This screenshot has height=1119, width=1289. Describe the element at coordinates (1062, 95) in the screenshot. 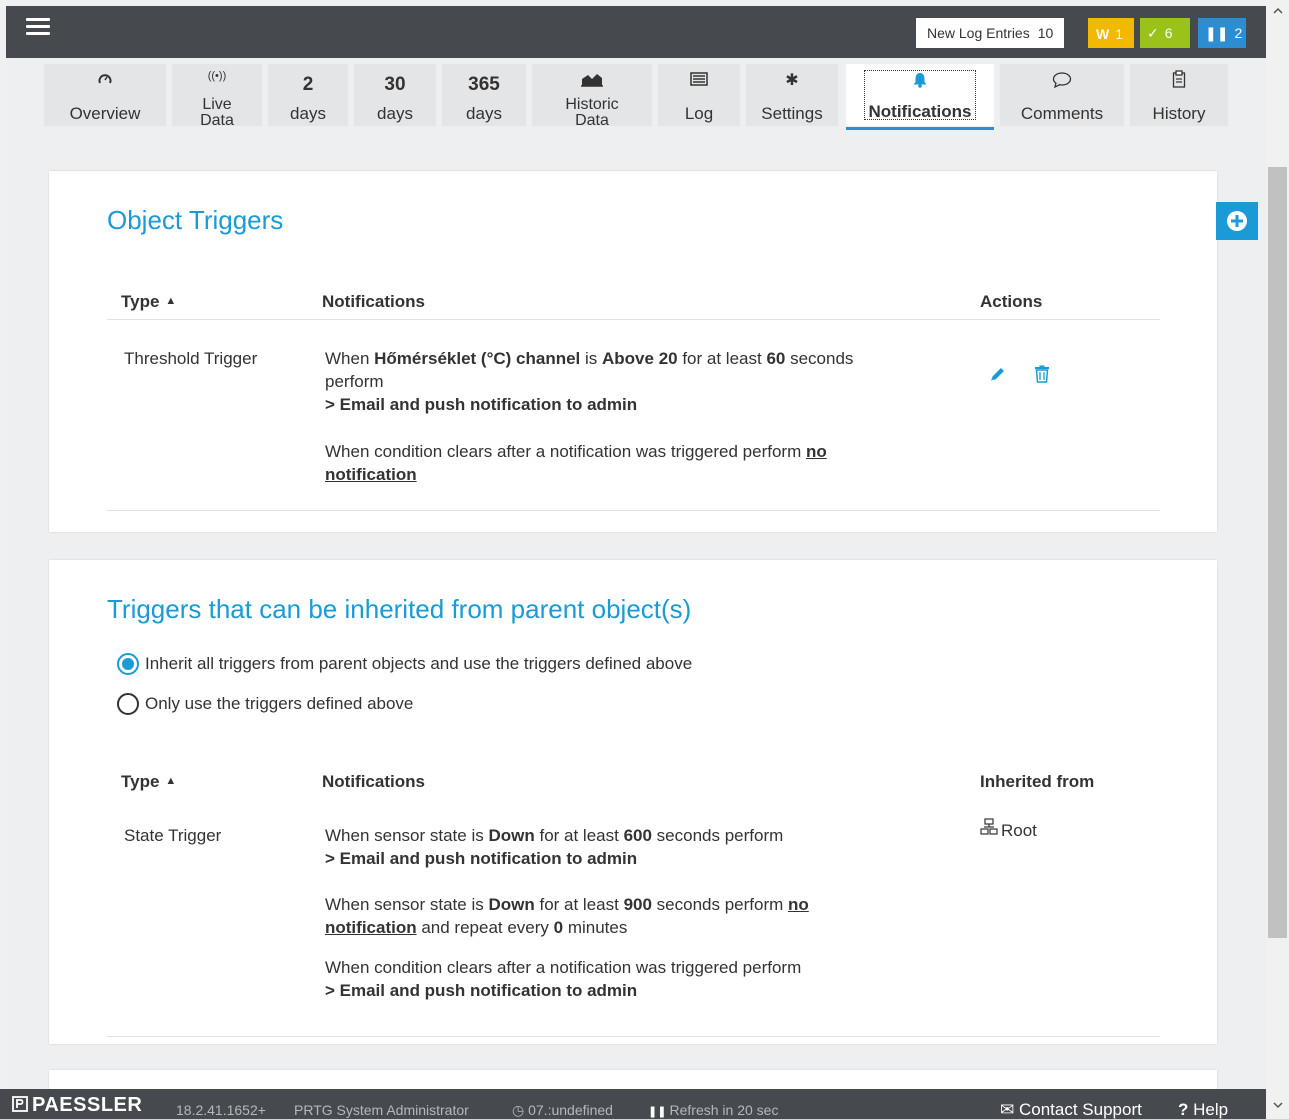

I see `tab-comments: Comments` at that location.